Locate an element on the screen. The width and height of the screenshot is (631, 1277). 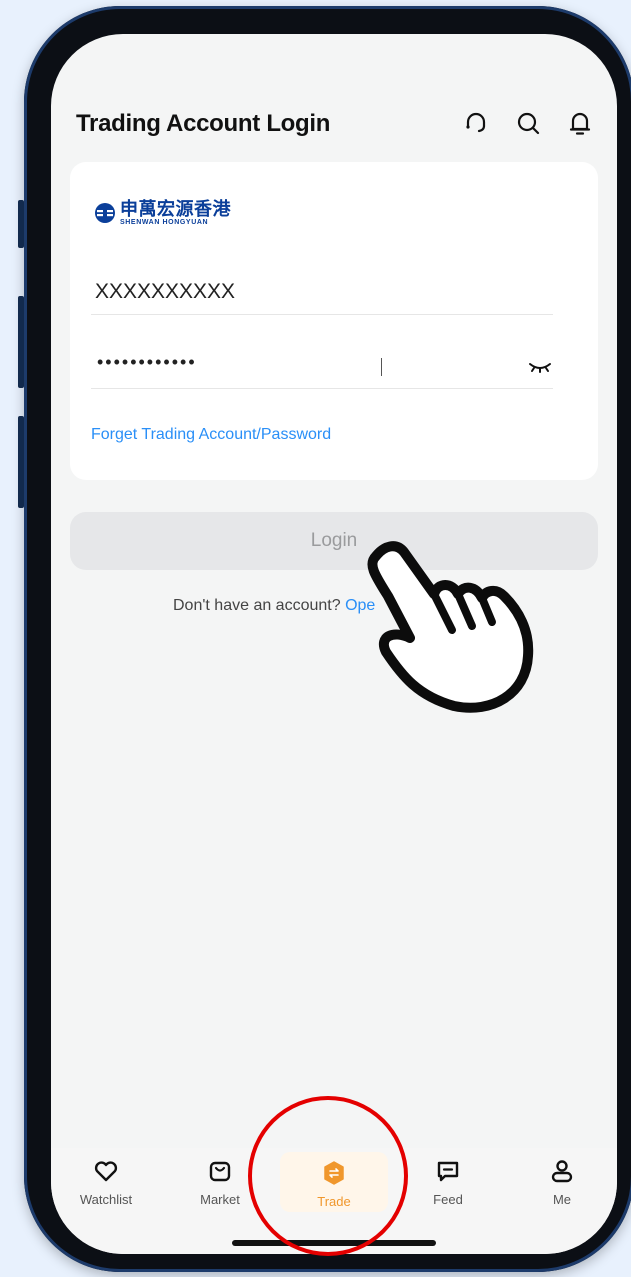
search-icon is located at coordinates (528, 123).